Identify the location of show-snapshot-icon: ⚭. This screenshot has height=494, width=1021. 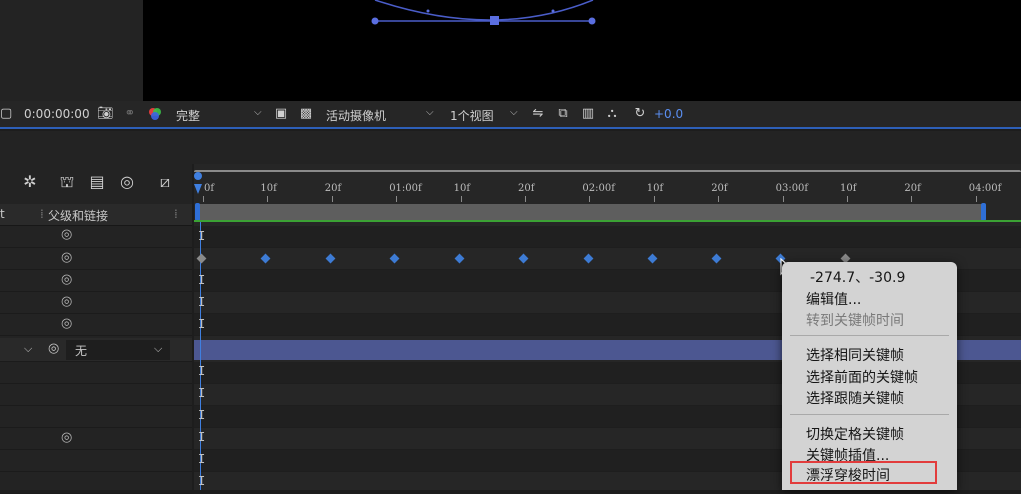
(130, 114).